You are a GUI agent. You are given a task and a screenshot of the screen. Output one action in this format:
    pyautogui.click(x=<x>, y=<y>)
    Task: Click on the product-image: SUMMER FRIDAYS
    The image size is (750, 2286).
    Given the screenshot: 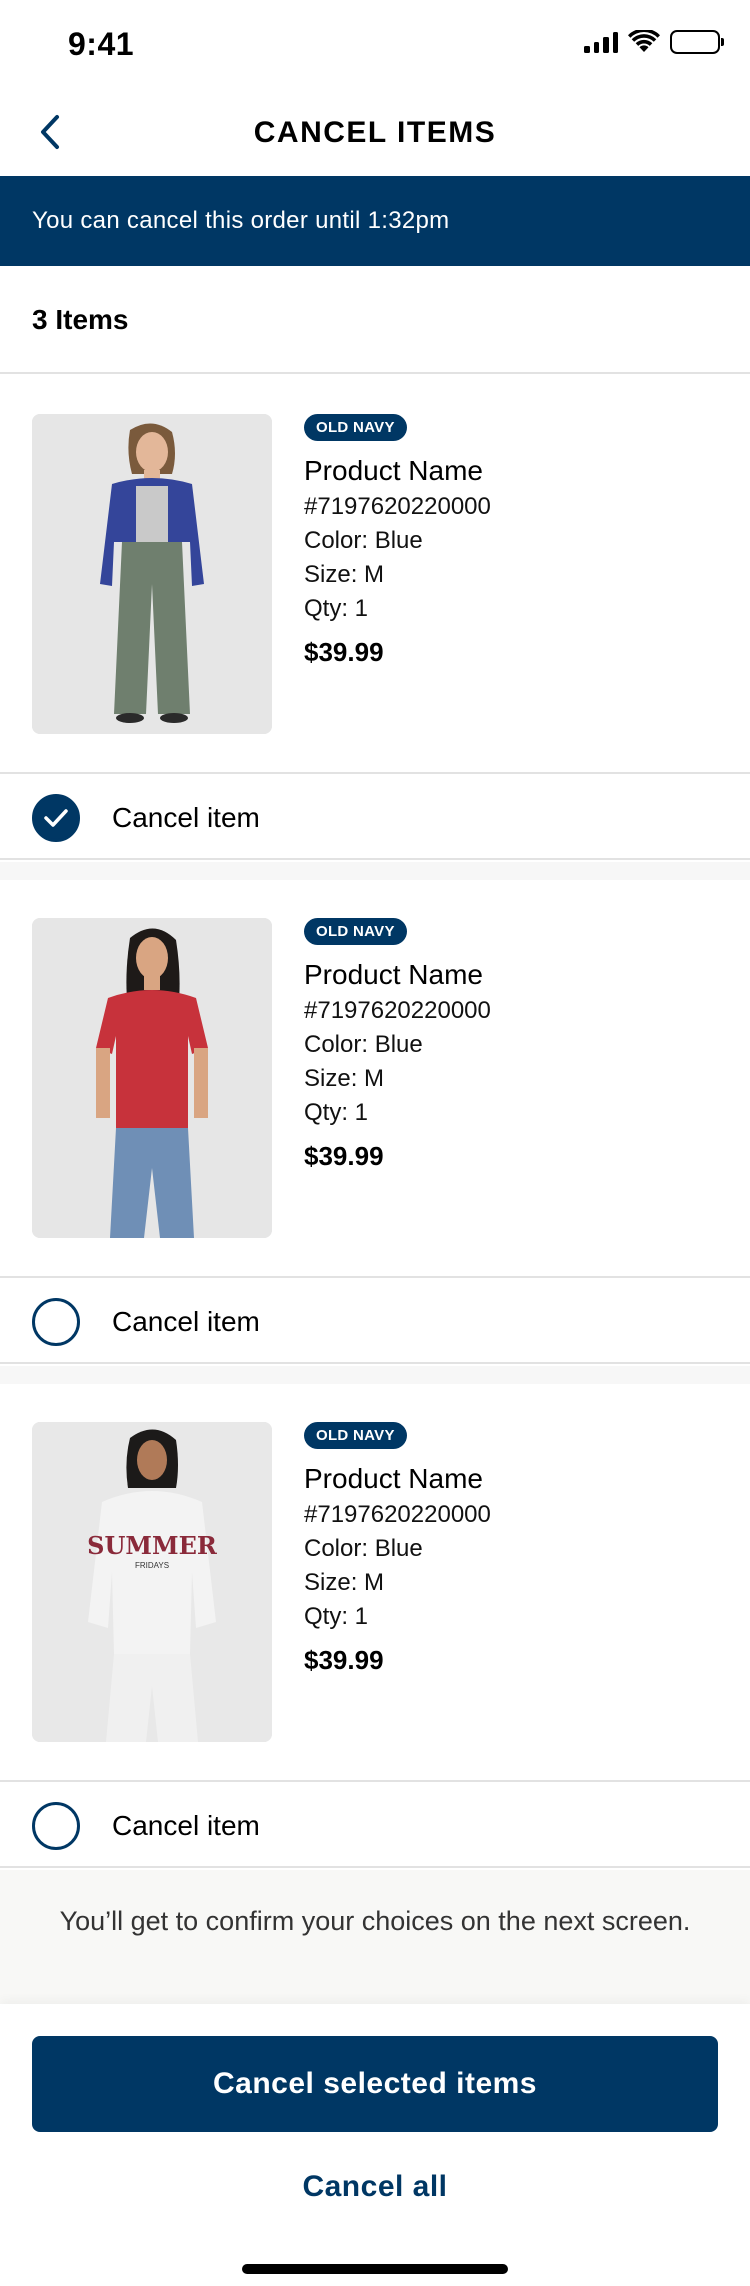 What is the action you would take?
    pyautogui.click(x=152, y=1582)
    